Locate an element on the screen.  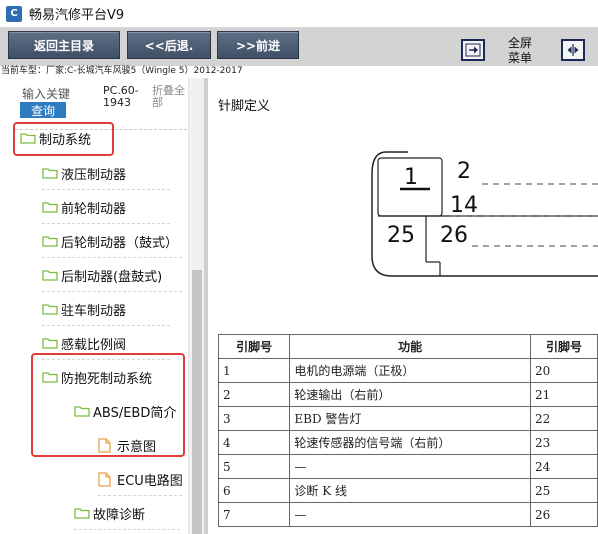
expand-split-button is located at coordinates (573, 50).